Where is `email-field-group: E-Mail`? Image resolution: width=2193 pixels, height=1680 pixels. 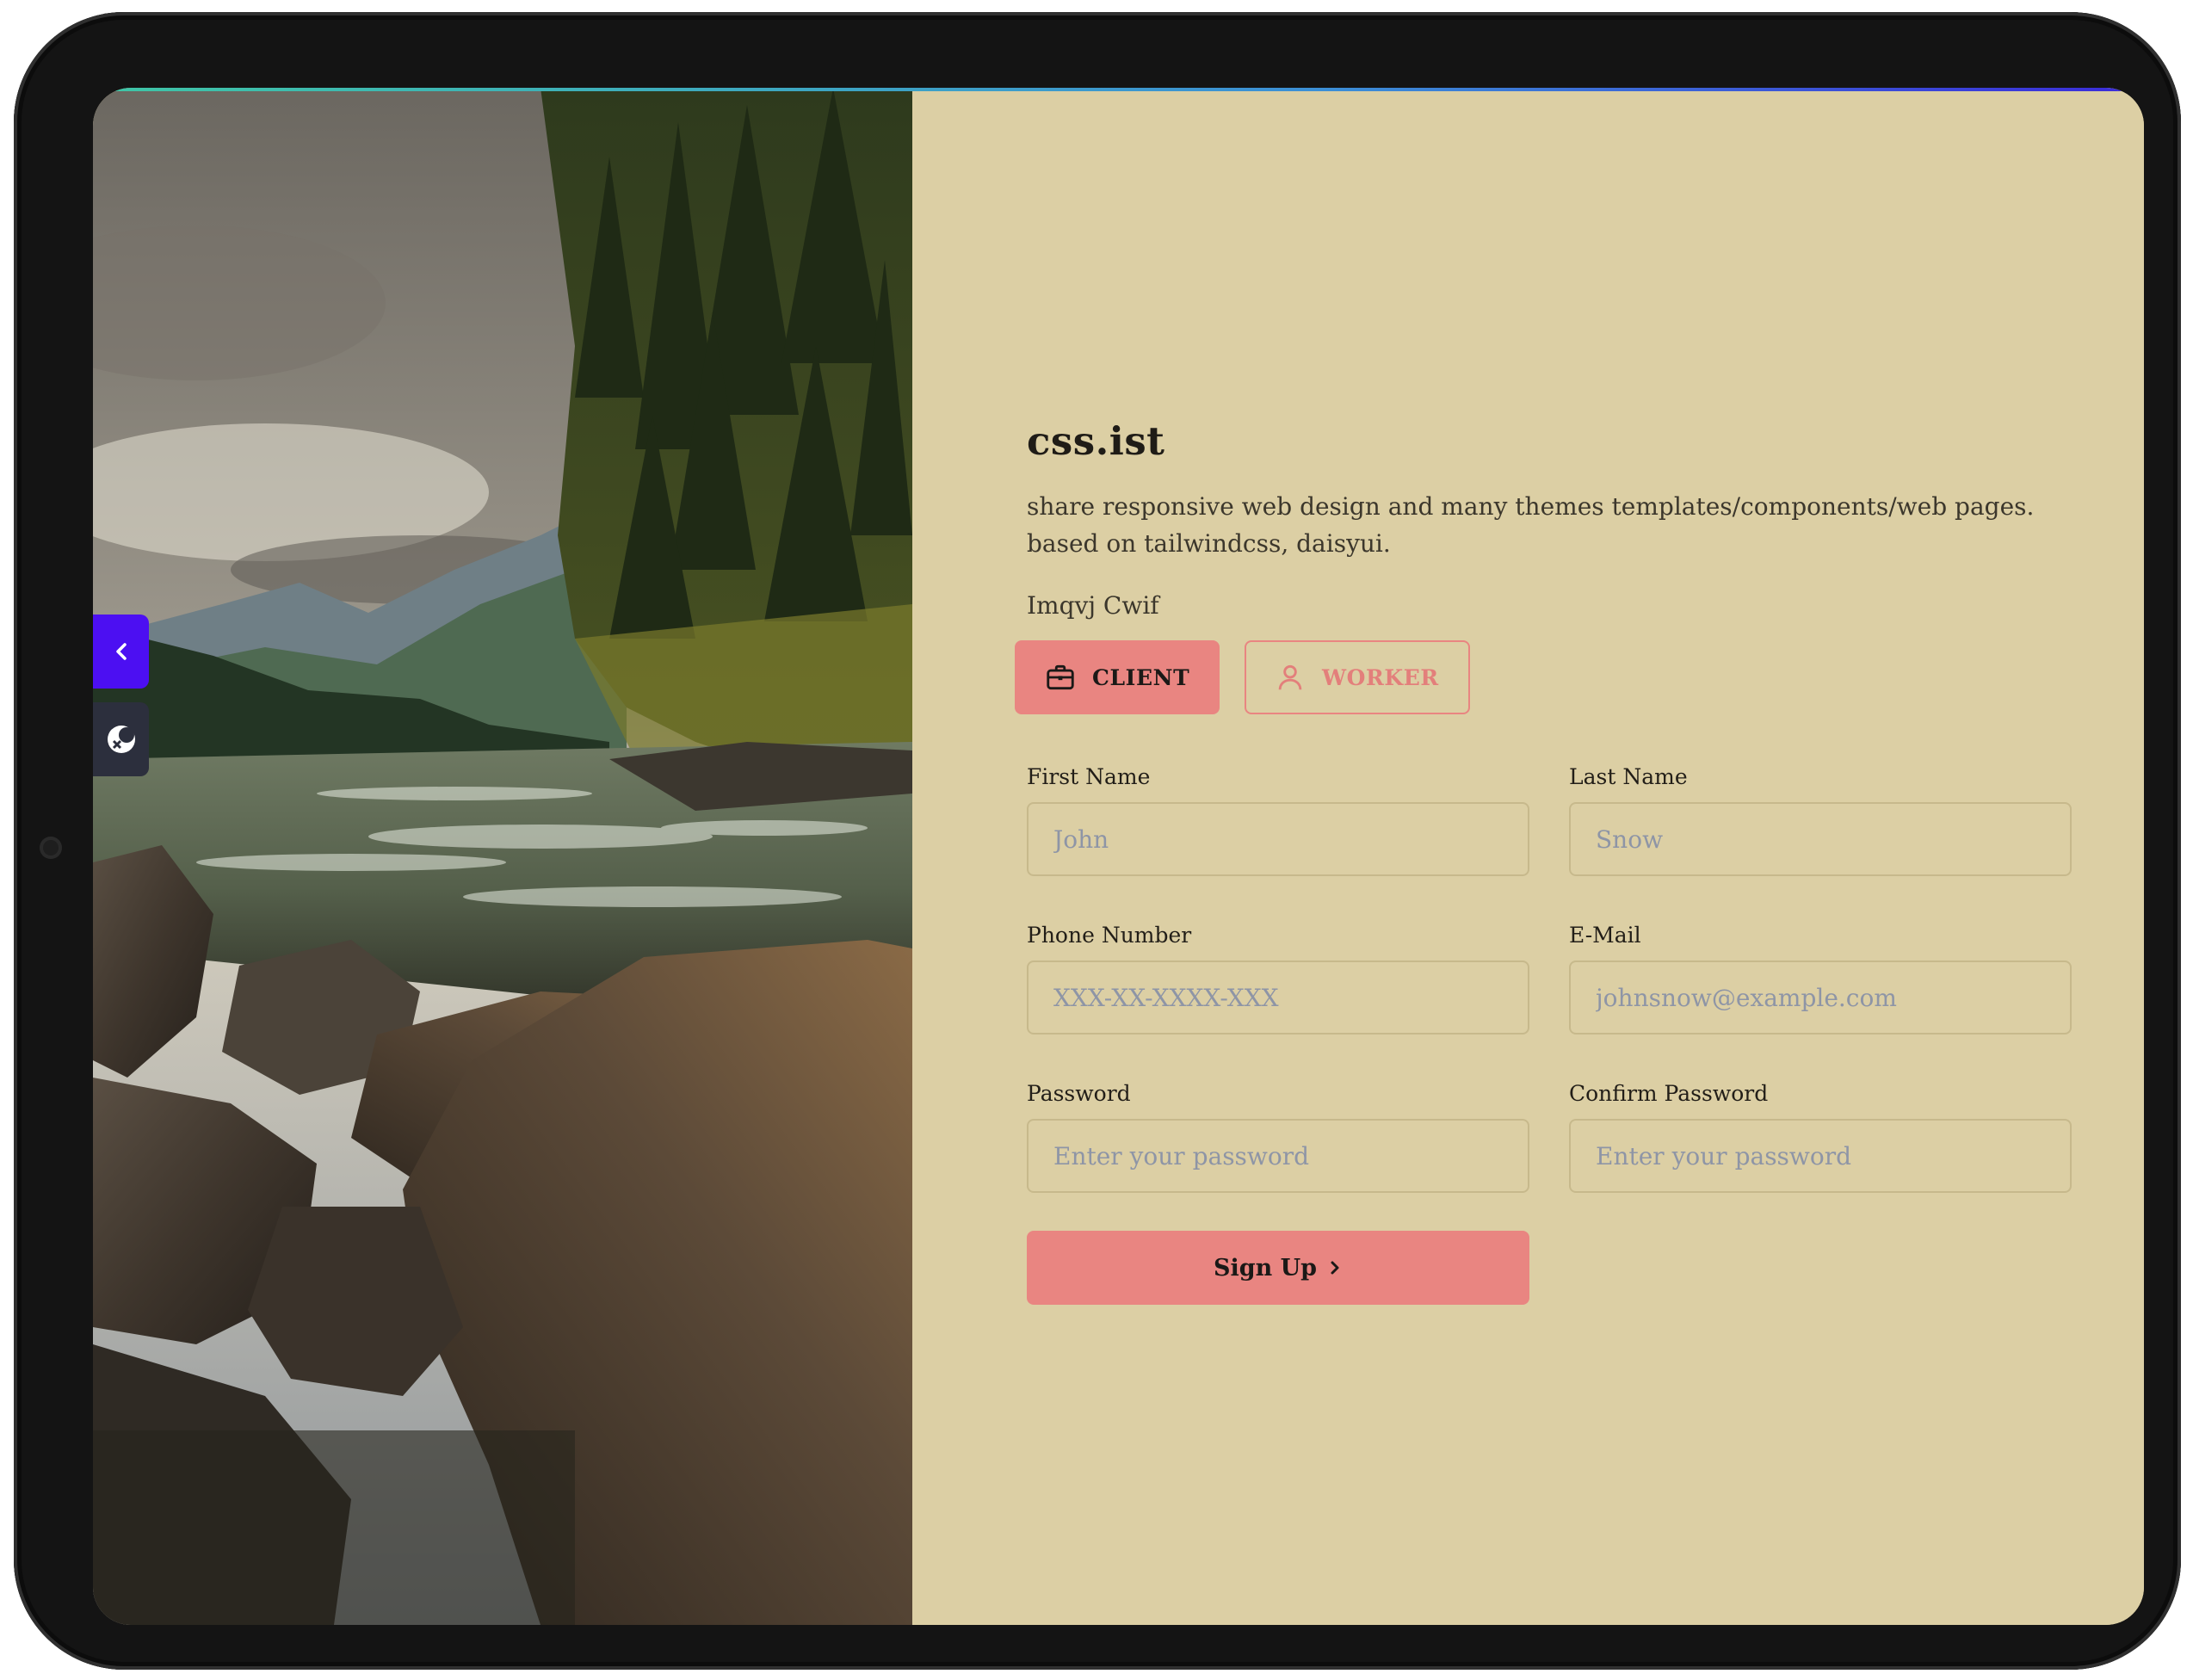
email-field-group: E-Mail is located at coordinates (1821, 979).